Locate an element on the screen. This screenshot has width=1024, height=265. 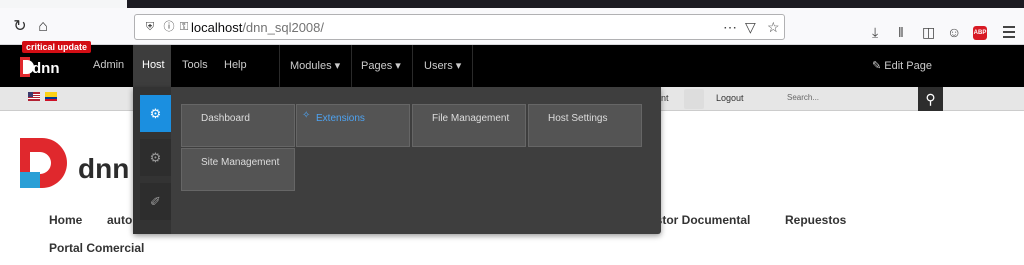
search-icon: ⚲ is located at coordinates (930, 99).